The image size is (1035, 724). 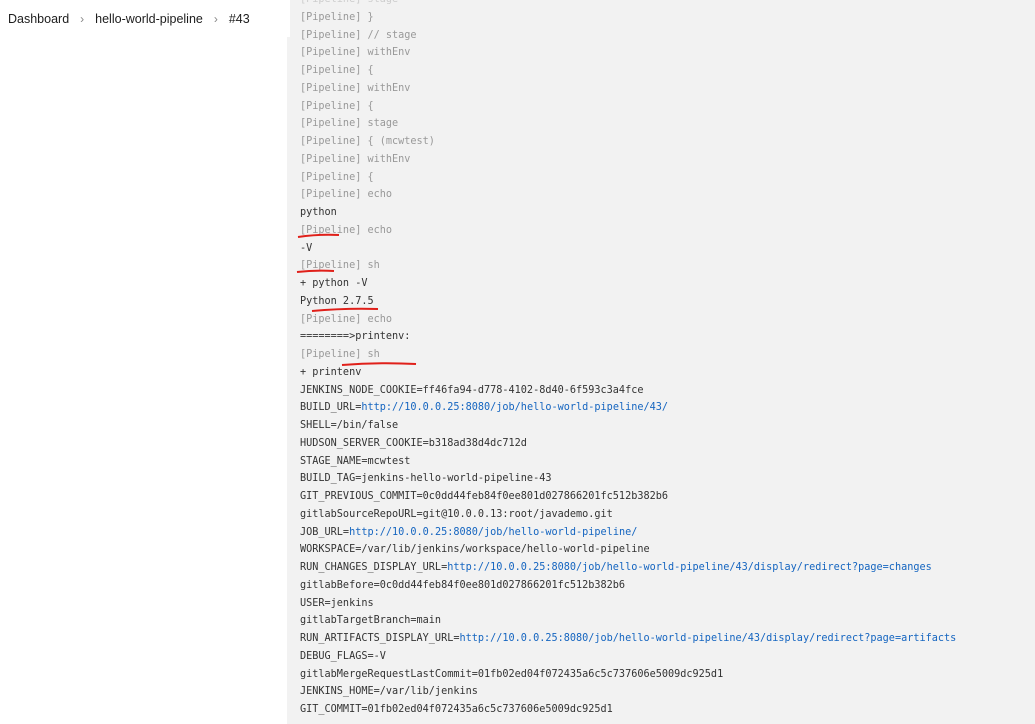 I want to click on console-line-text: [Pipeline] // stage, so click(x=358, y=35).